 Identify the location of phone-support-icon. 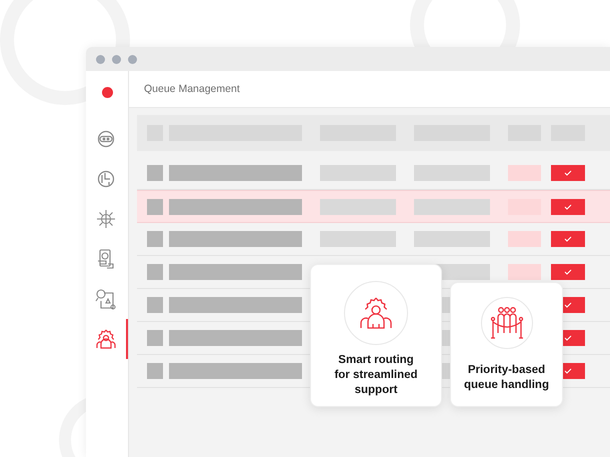
(106, 259).